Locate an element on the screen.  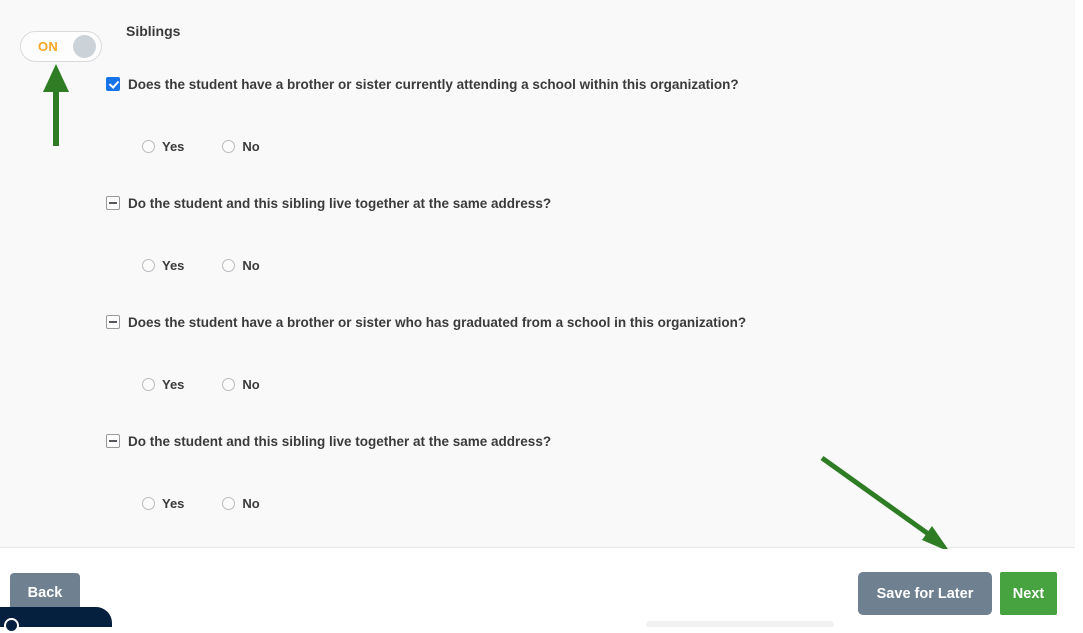
save-for-later-button: Save for Later is located at coordinates (925, 593).